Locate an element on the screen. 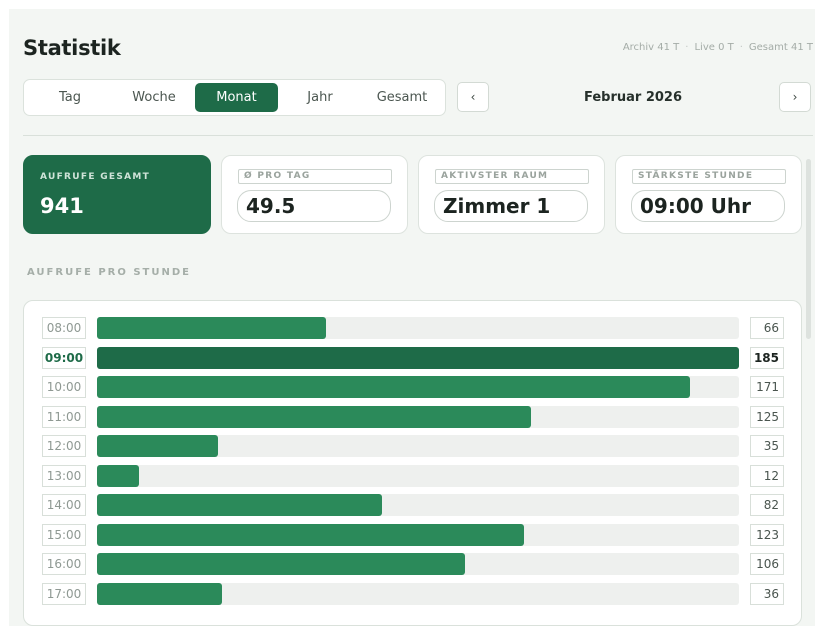 The width and height of the screenshot is (815, 626). bar-row: 09:00 185 is located at coordinates (412, 357).